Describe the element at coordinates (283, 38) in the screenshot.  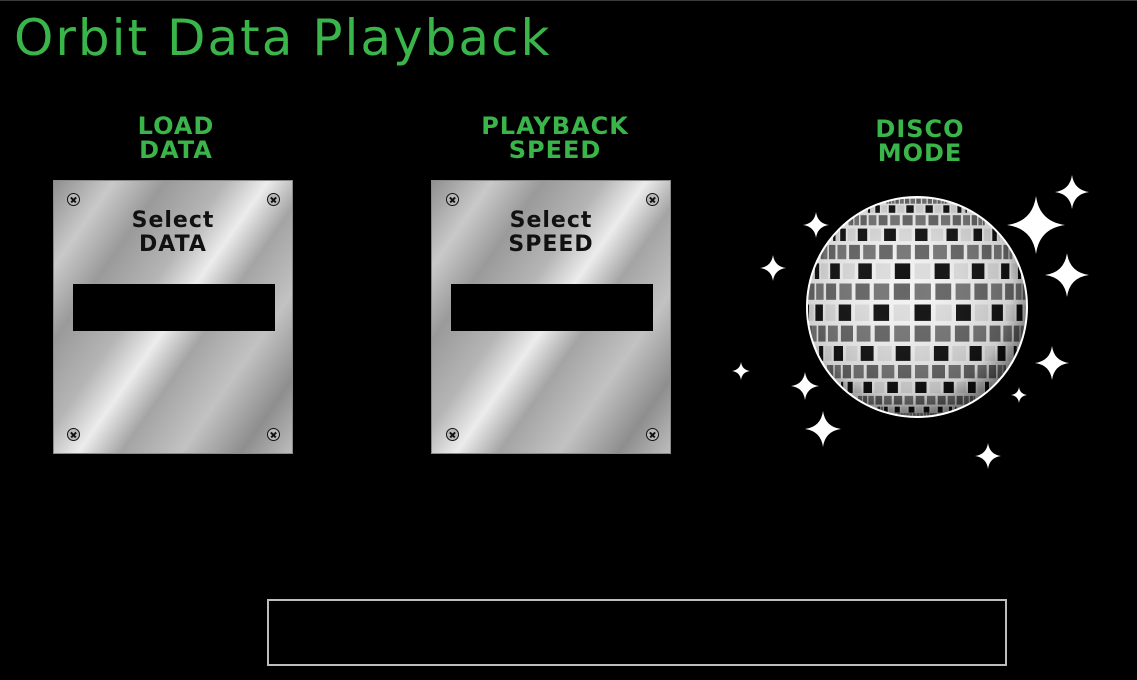
I see `page-title: Orbit Data Playback` at that location.